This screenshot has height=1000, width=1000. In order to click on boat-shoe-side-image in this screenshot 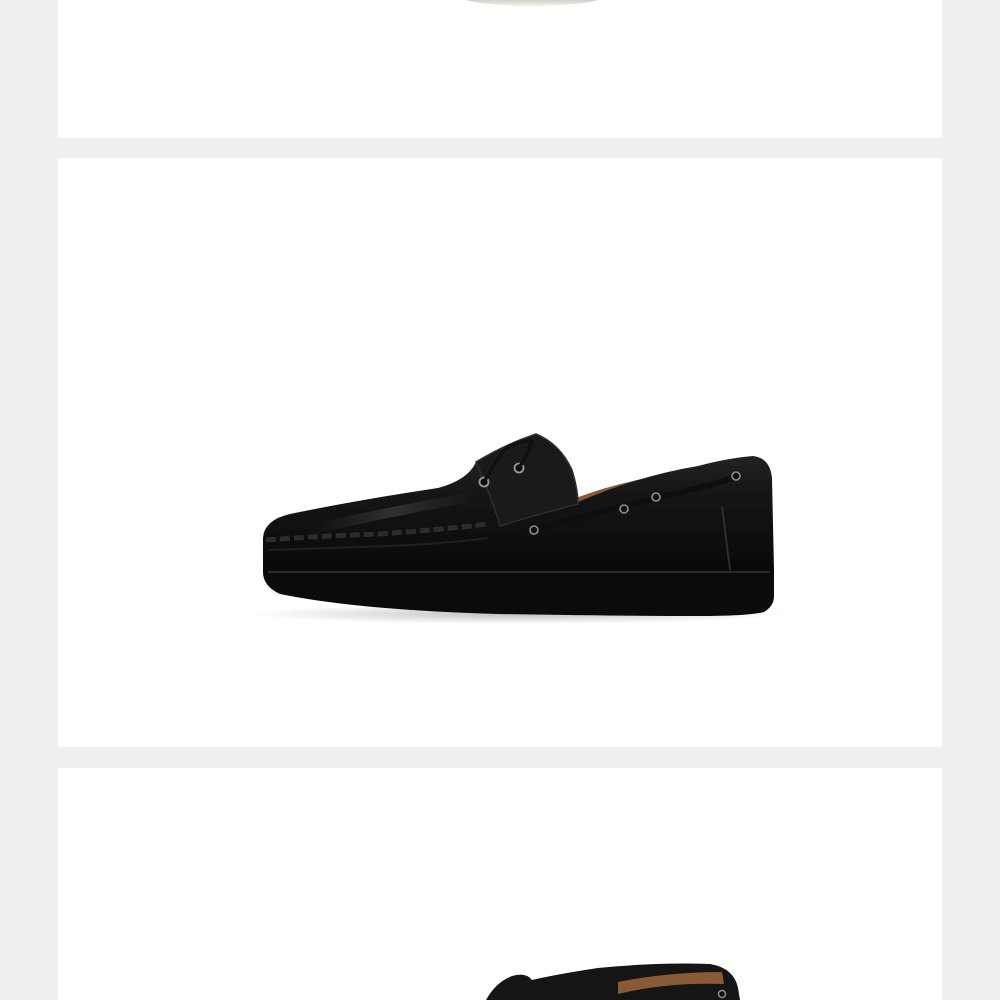, I will do `click(518, 528)`.